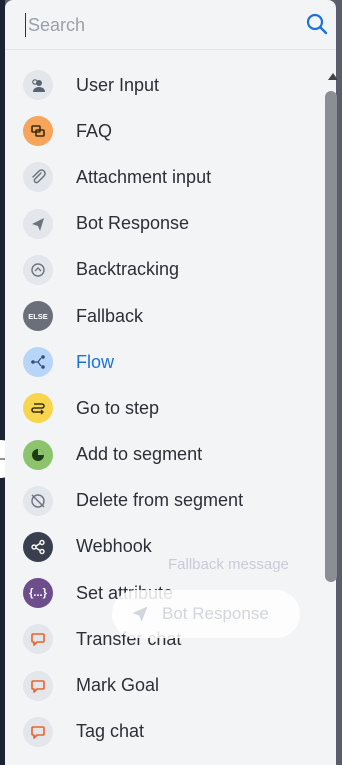 The width and height of the screenshot is (342, 765). Describe the element at coordinates (94, 130) in the screenshot. I see `node-type-label: FAQ` at that location.